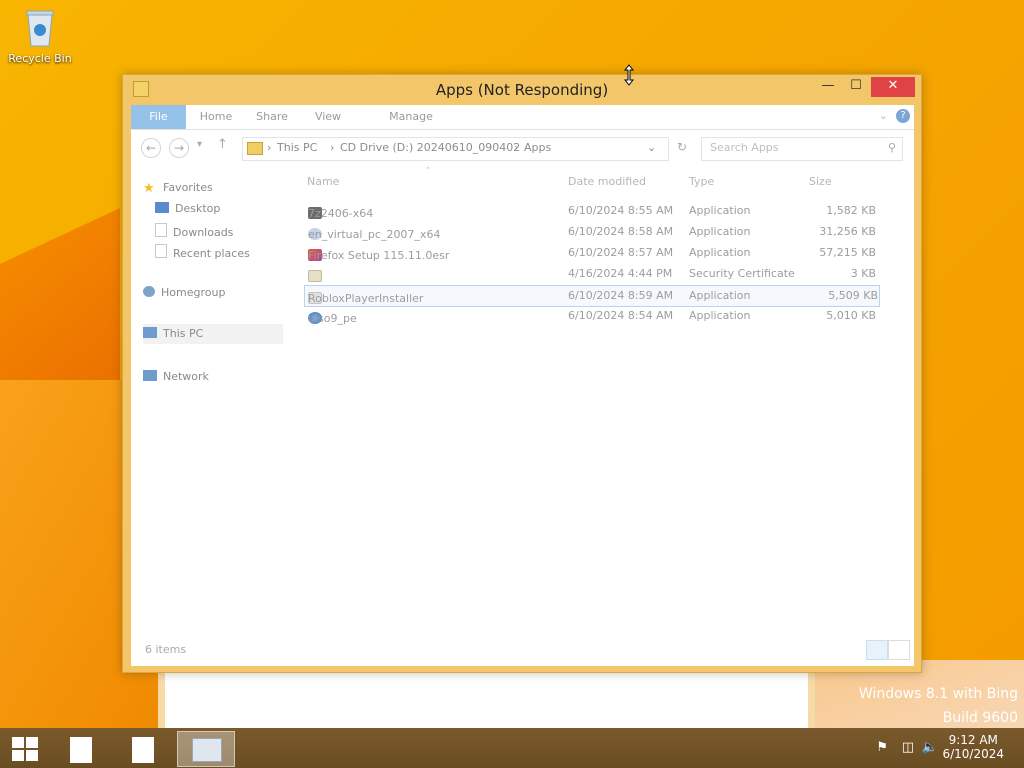 The image size is (1024, 768). What do you see at coordinates (629, 75) in the screenshot?
I see `resize-cursor-icon` at bounding box center [629, 75].